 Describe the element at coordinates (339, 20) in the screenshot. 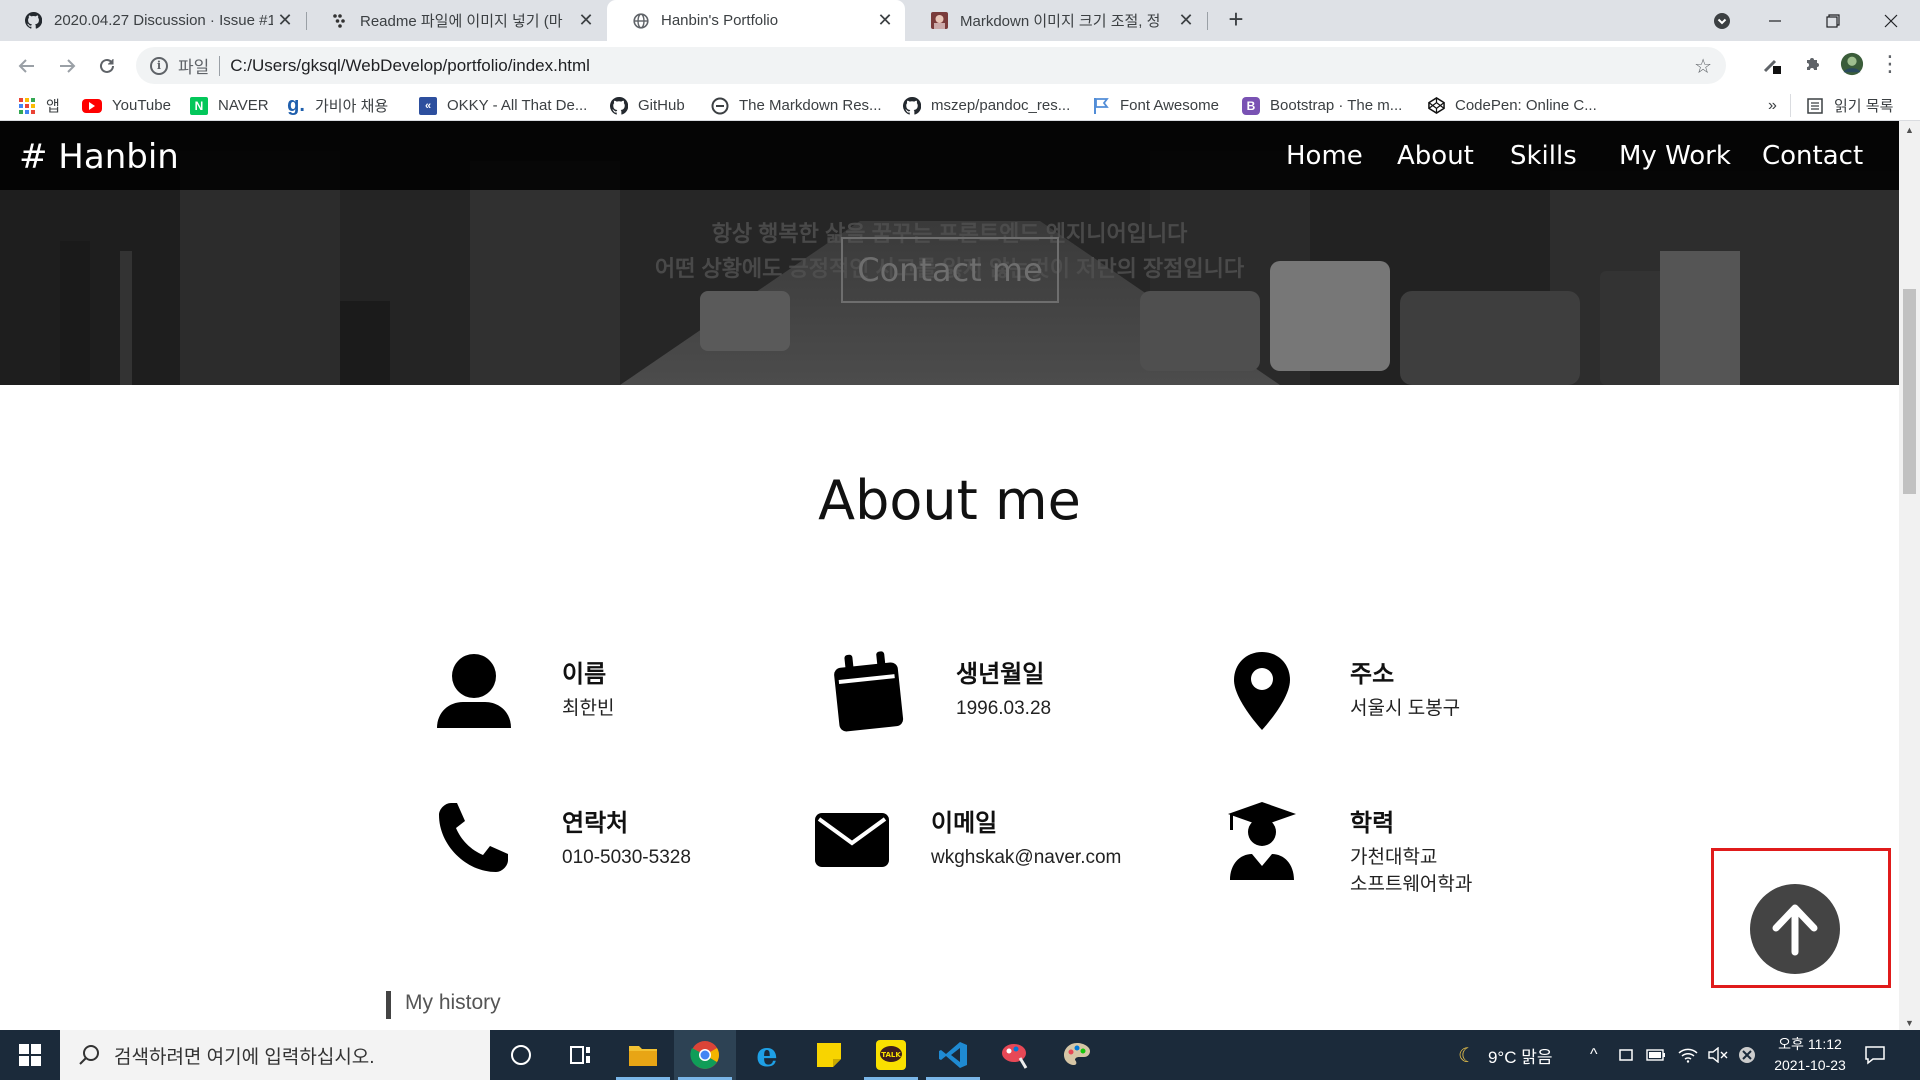

I see `velog-icon` at that location.